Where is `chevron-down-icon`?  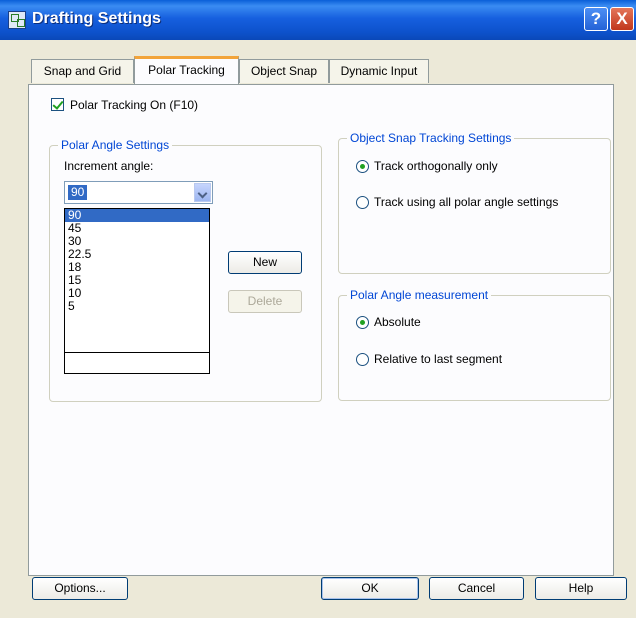 chevron-down-icon is located at coordinates (202, 192).